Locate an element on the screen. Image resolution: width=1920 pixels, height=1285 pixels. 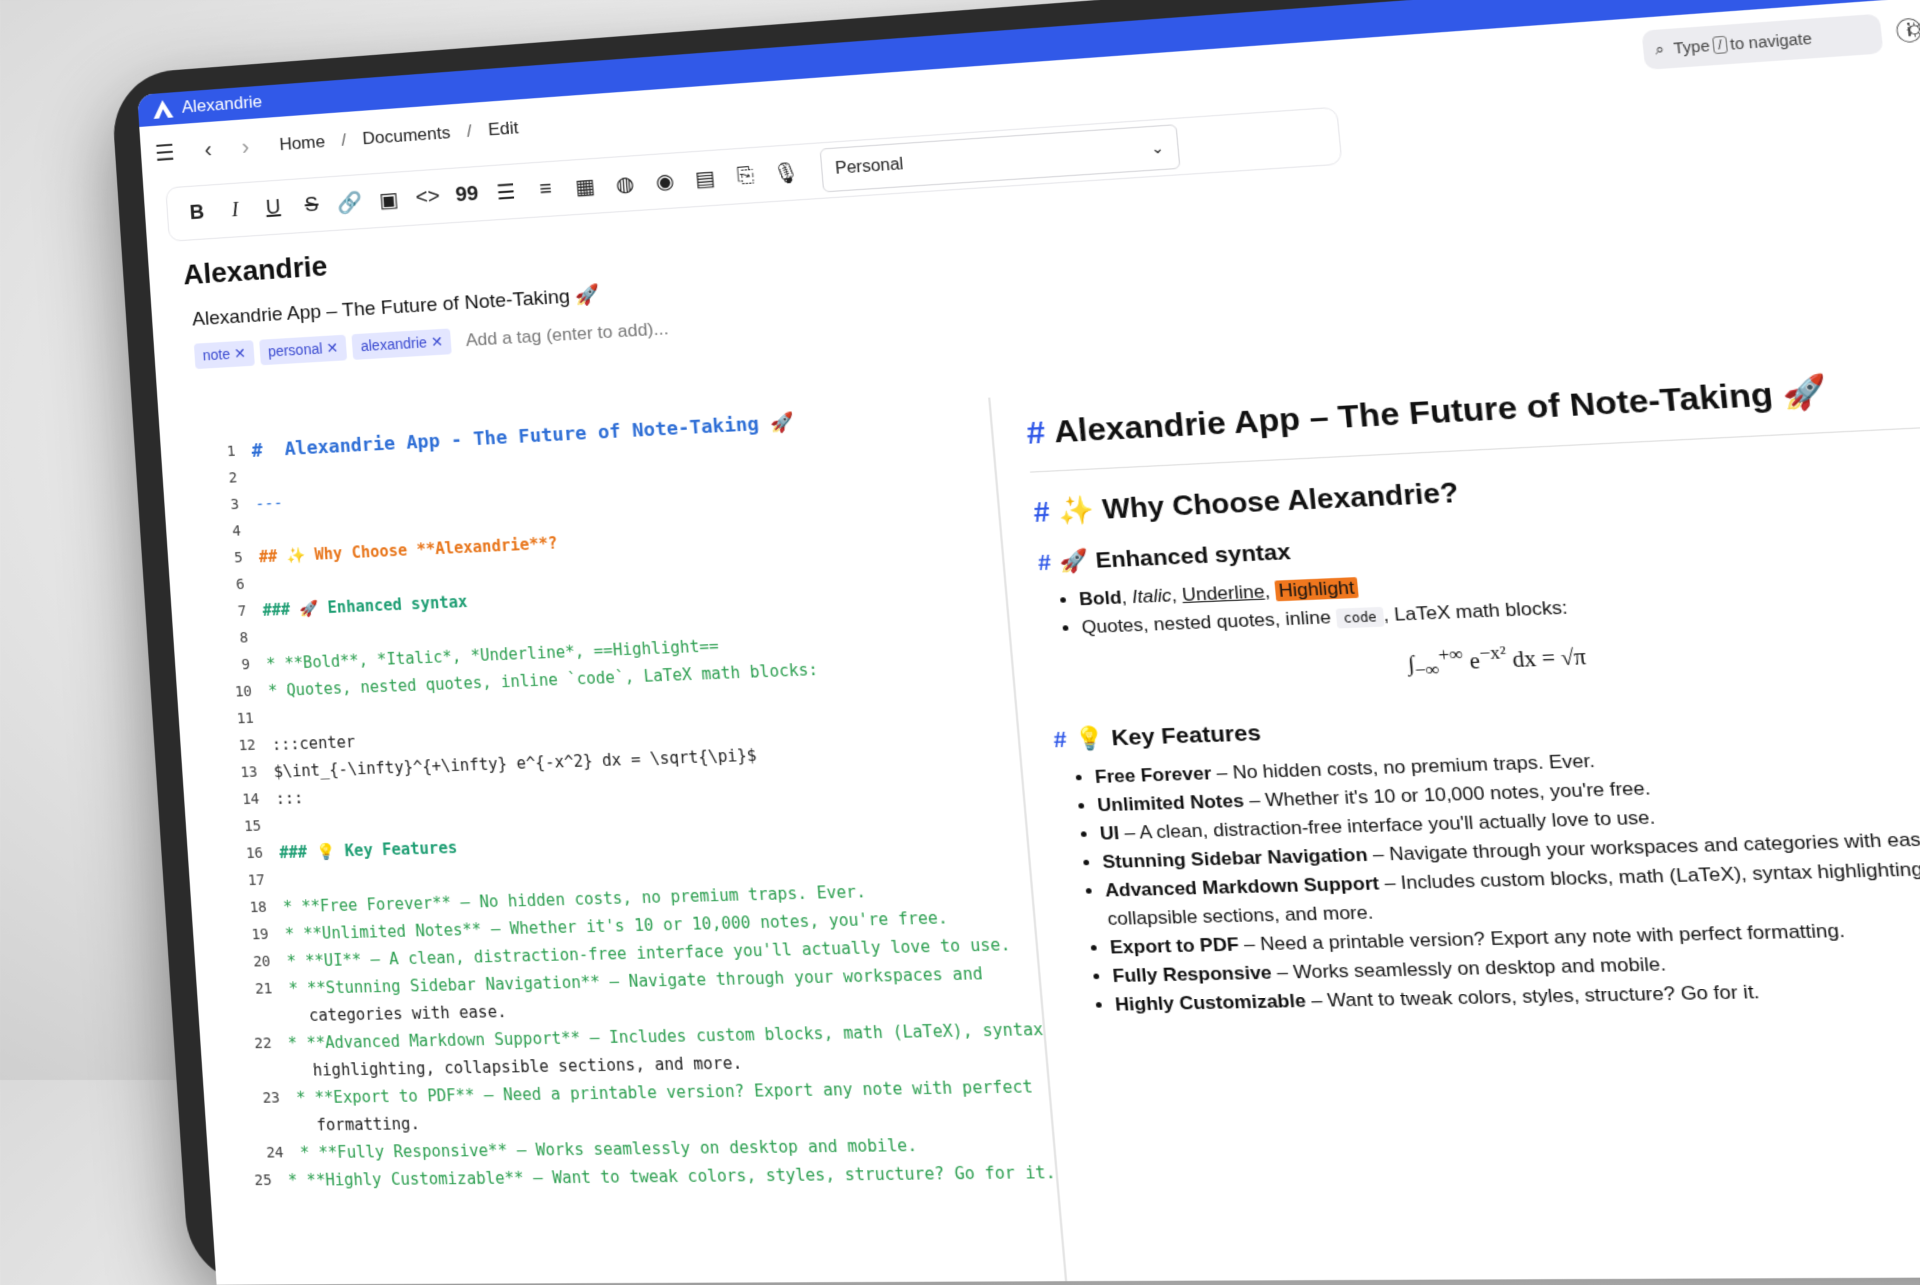
line-number: 20 is located at coordinates (256, 962).